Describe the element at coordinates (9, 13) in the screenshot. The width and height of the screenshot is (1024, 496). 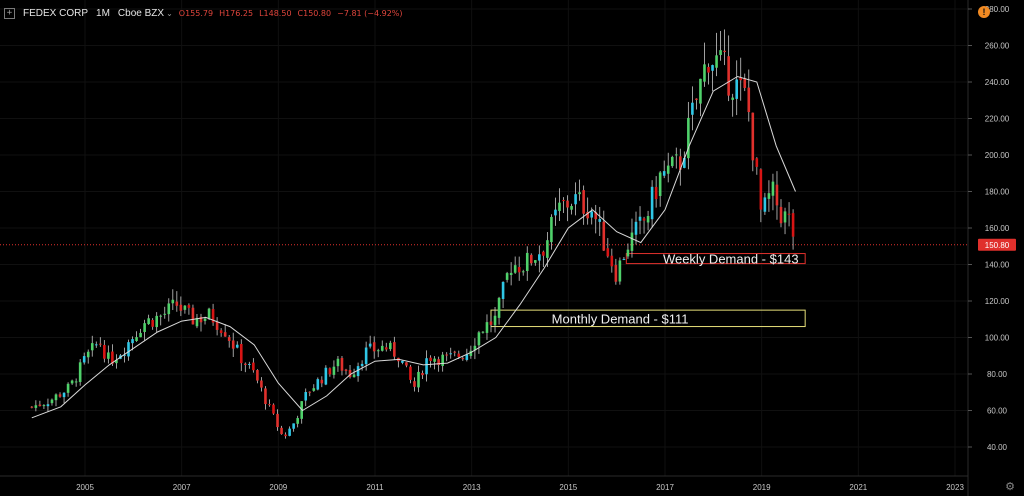
I see `plus-icon: +` at that location.